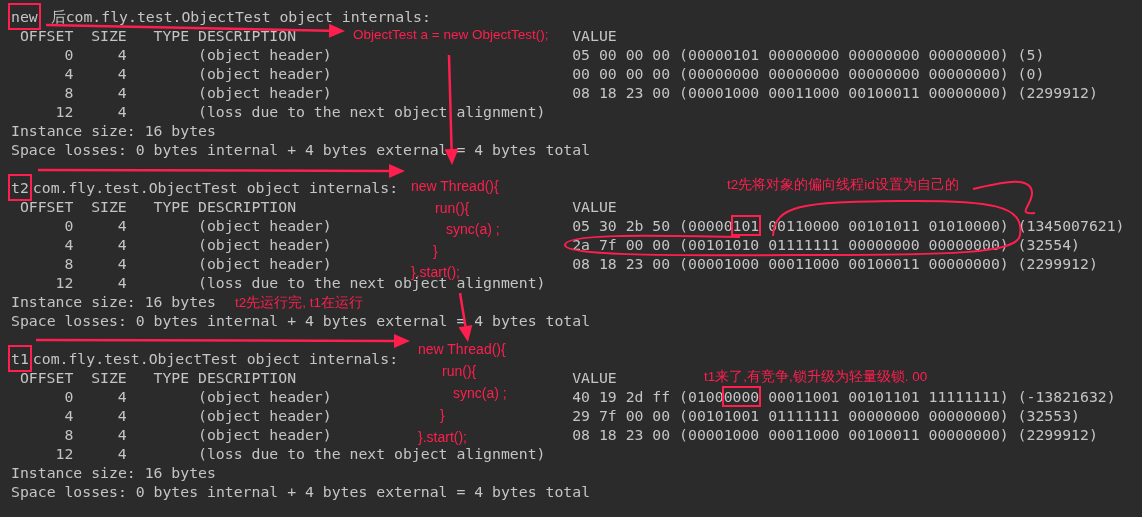 The height and width of the screenshot is (517, 1142). I want to click on table-cell-text: 00 00 00 00 (00000000 00000000 00000000 00000000) (0), so click(808, 74).